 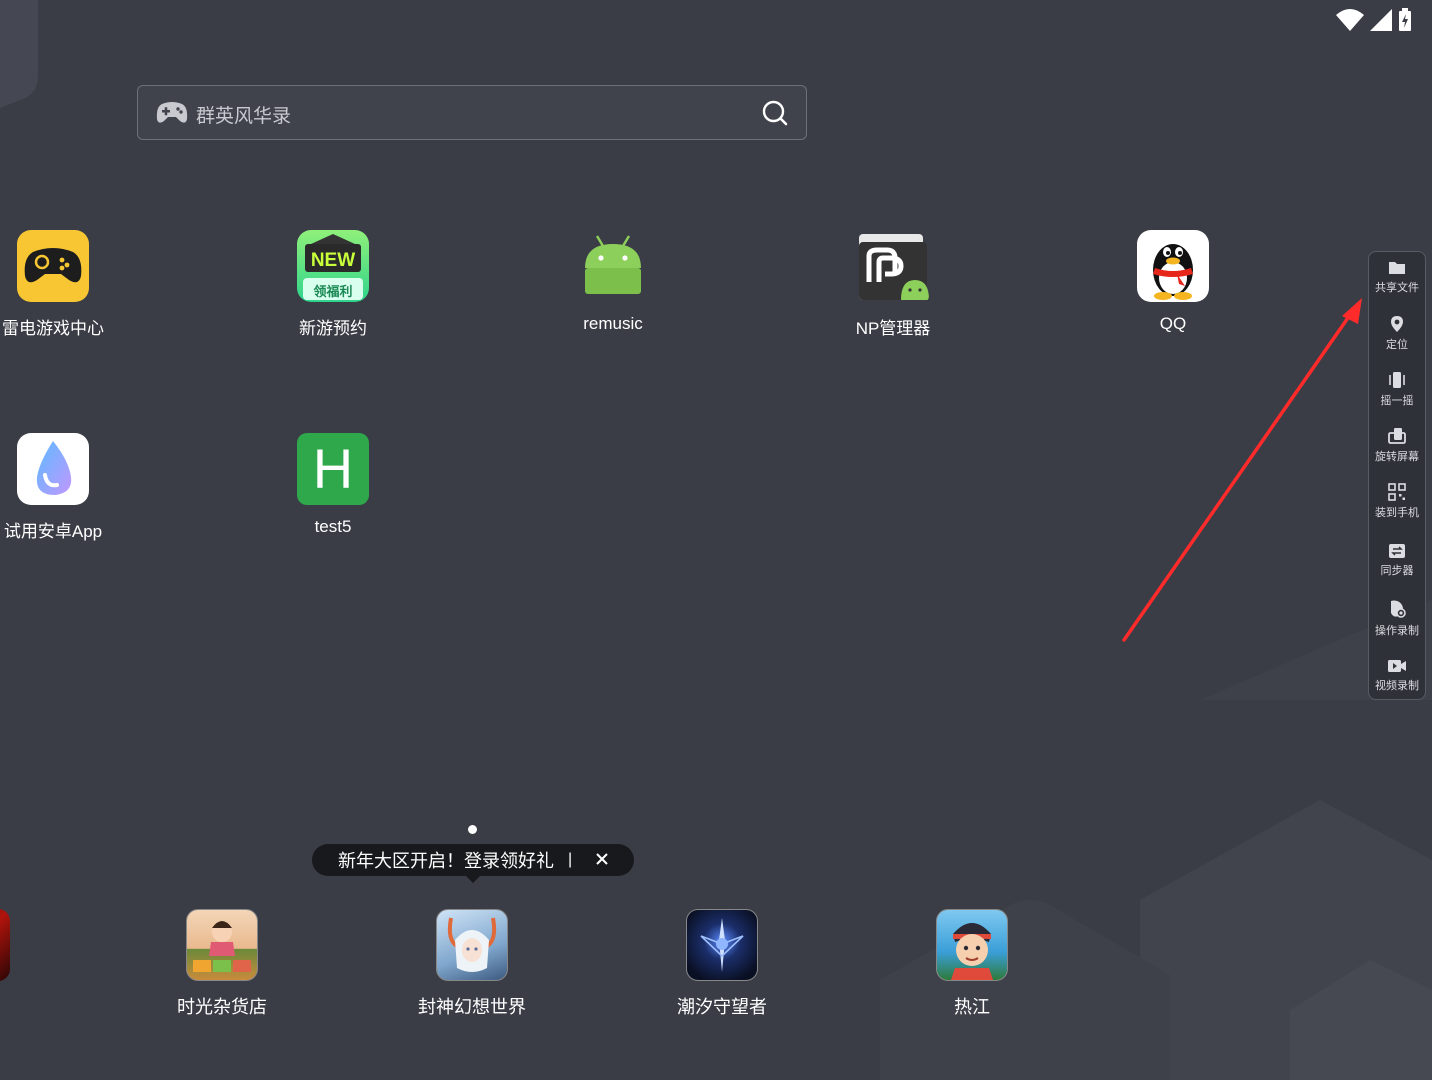 What do you see at coordinates (1397, 389) in the screenshot?
I see `toolbar-shake: 摇一摇` at bounding box center [1397, 389].